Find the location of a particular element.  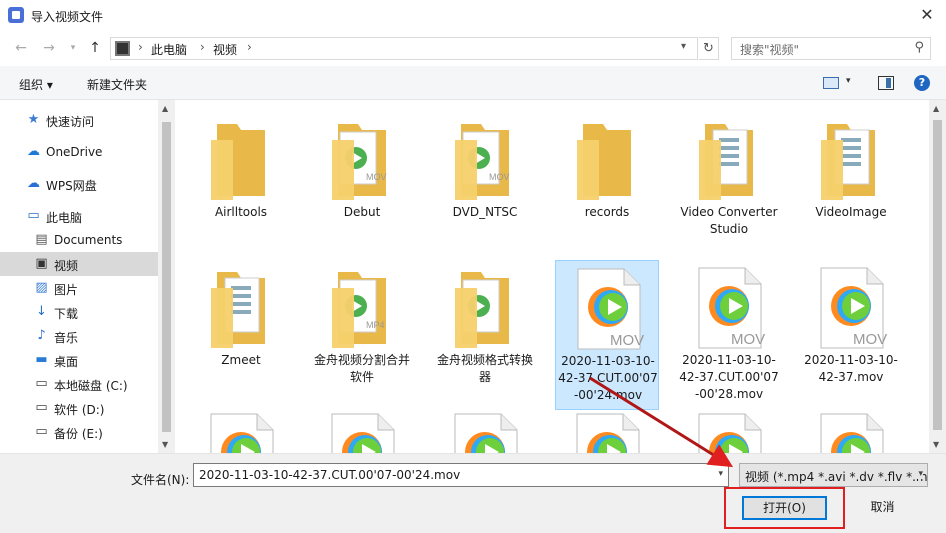

up-arrow-icon: ↑ is located at coordinates (95, 48).